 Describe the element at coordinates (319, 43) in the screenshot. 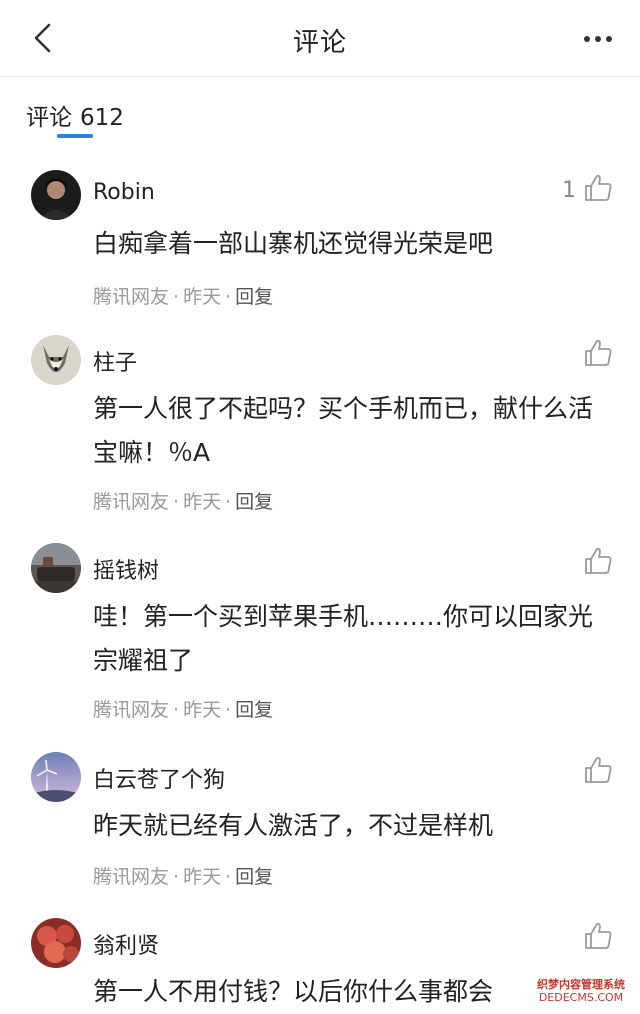

I see `page-title: 评论` at that location.